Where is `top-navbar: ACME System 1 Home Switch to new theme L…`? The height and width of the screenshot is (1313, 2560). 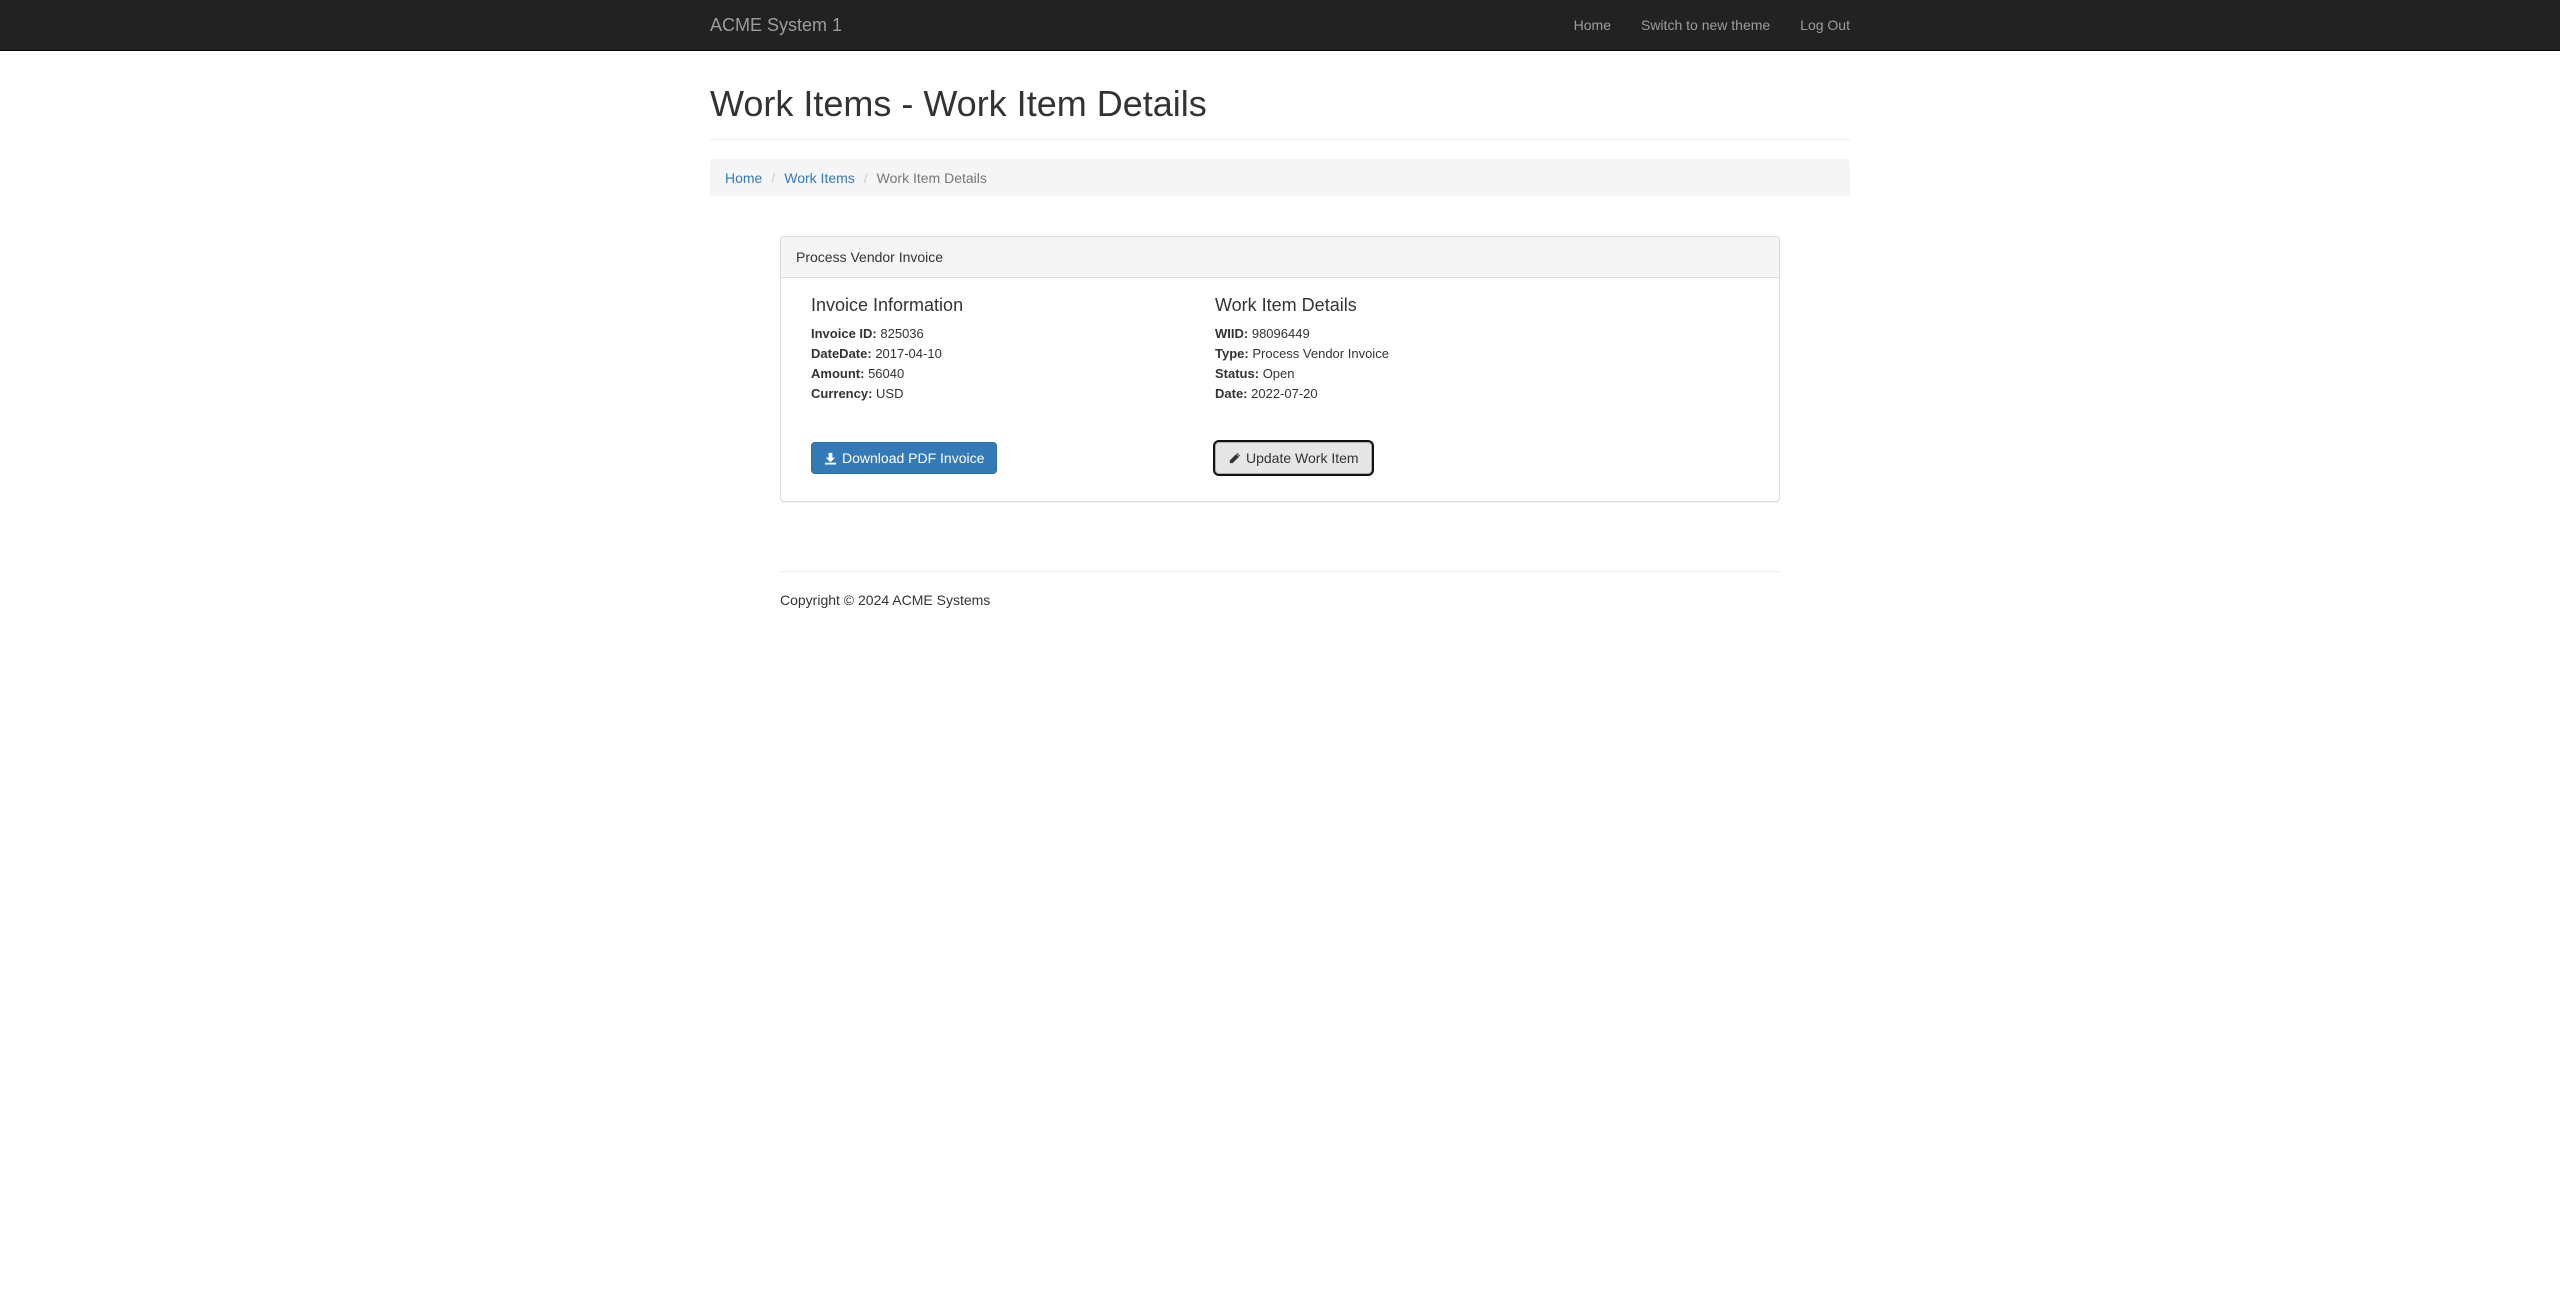
top-navbar: ACME System 1 Home Switch to new theme L… is located at coordinates (1280, 25).